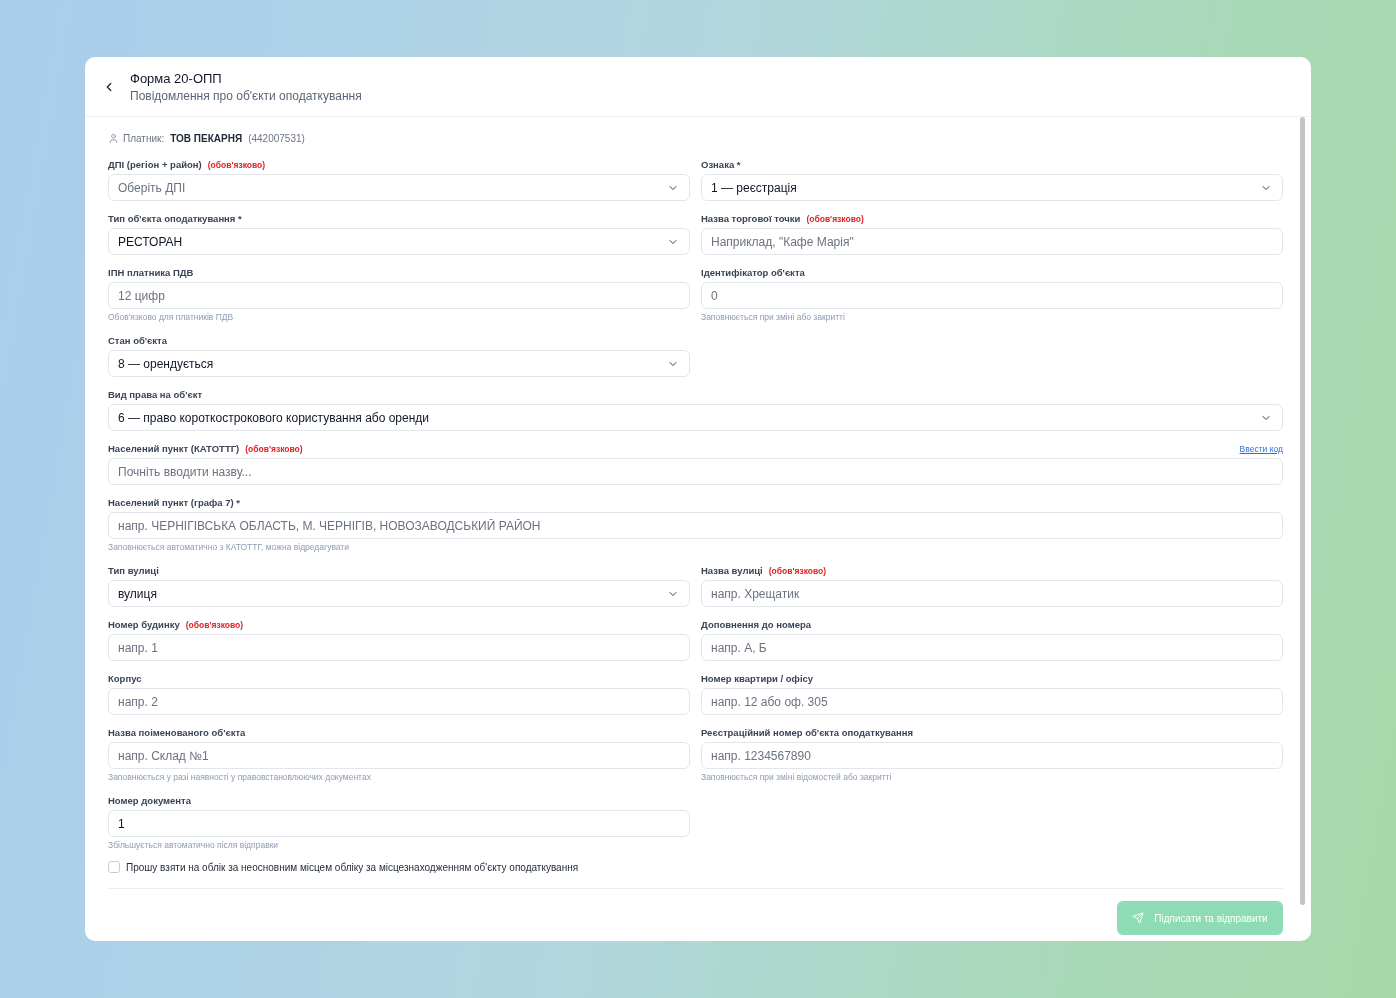  What do you see at coordinates (695, 418) in the screenshot?
I see `select-field: 6 — право короткострокового користування або оренди` at bounding box center [695, 418].